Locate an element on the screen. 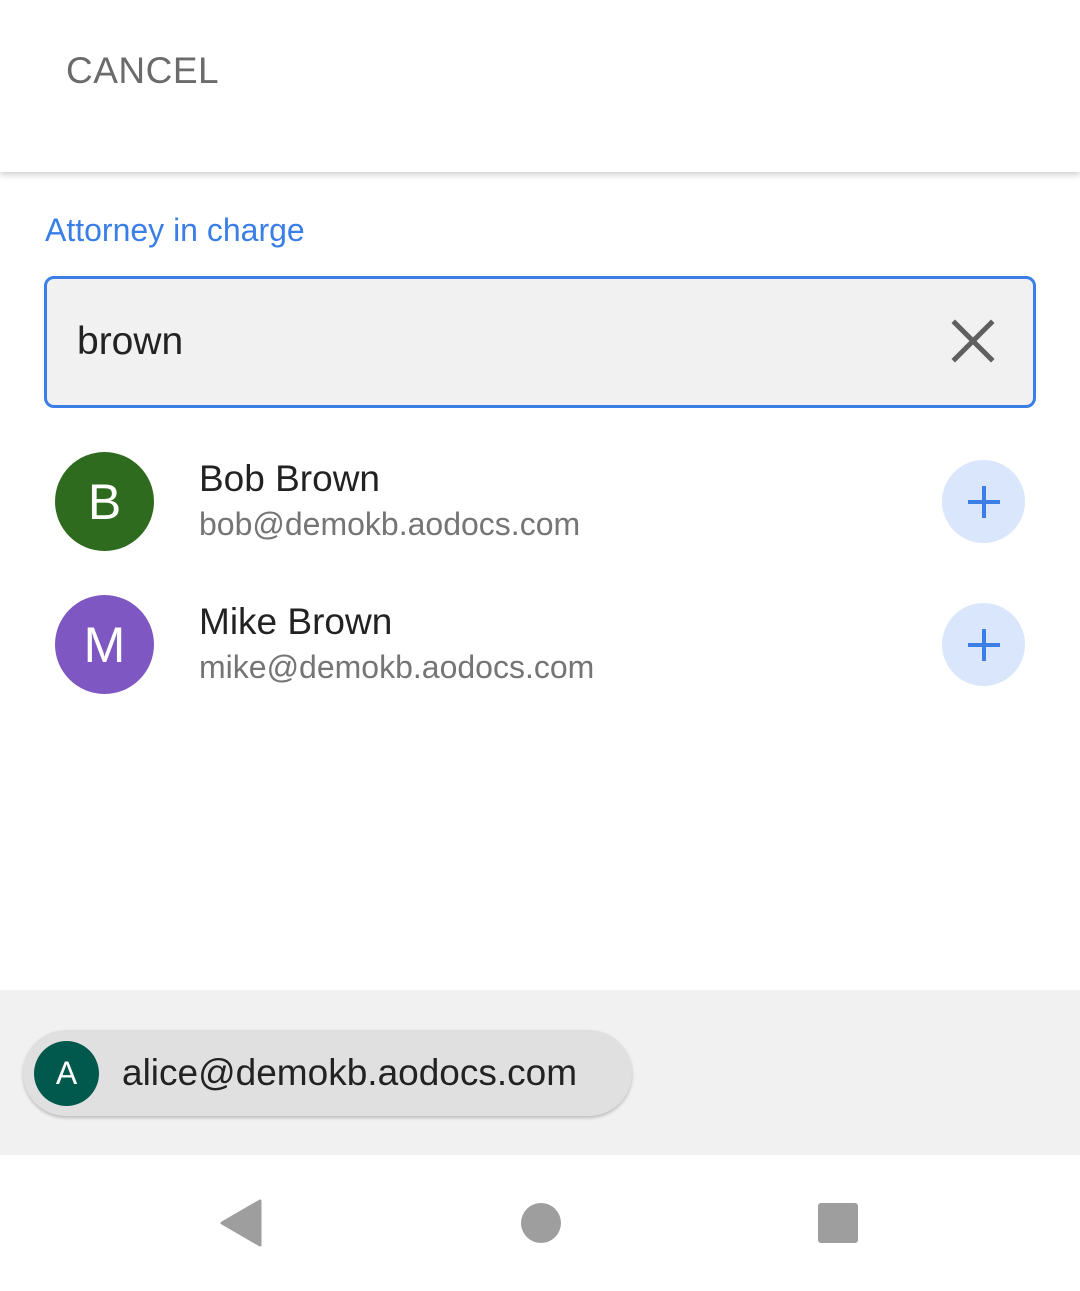 The image size is (1080, 1291). top-app-bar: CANCEL is located at coordinates (540, 86).